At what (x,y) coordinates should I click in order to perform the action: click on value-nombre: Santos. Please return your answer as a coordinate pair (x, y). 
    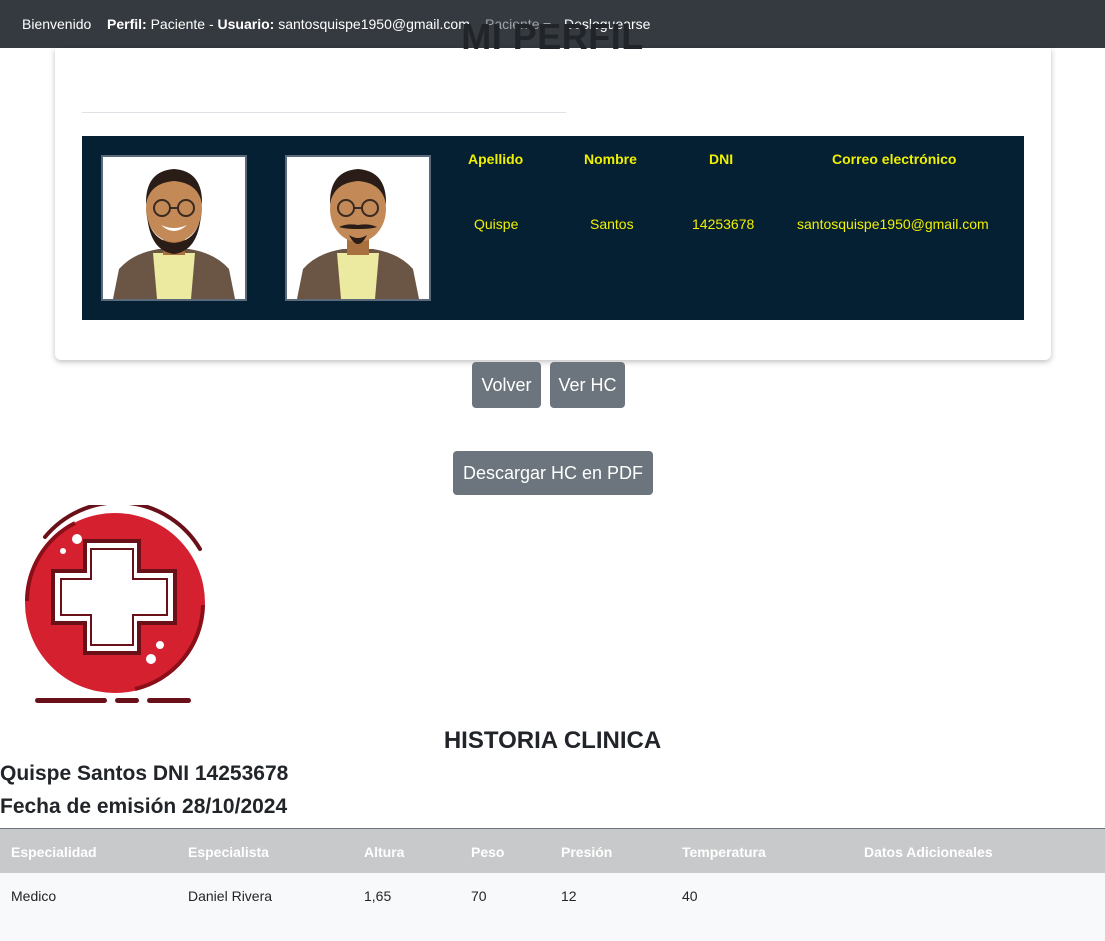
    Looking at the image, I should click on (612, 224).